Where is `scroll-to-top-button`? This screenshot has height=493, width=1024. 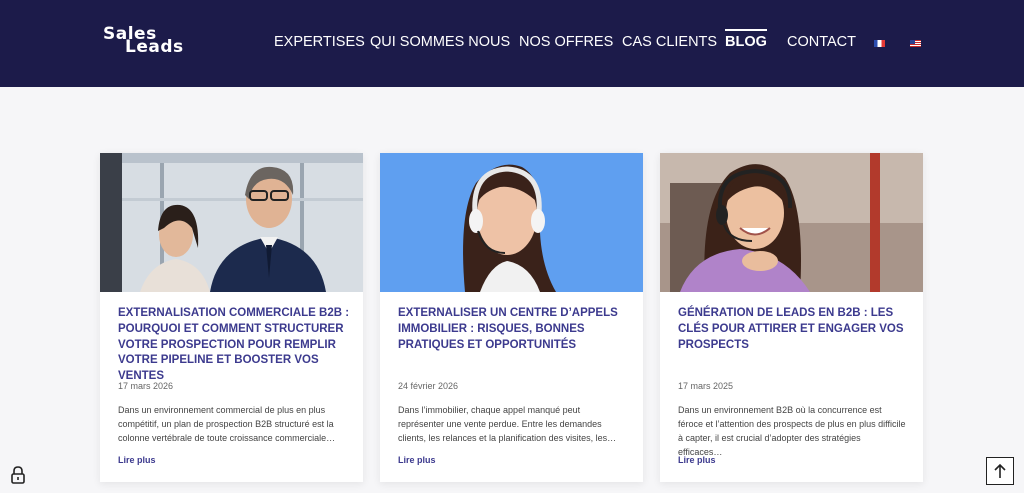
scroll-to-top-button is located at coordinates (1000, 471).